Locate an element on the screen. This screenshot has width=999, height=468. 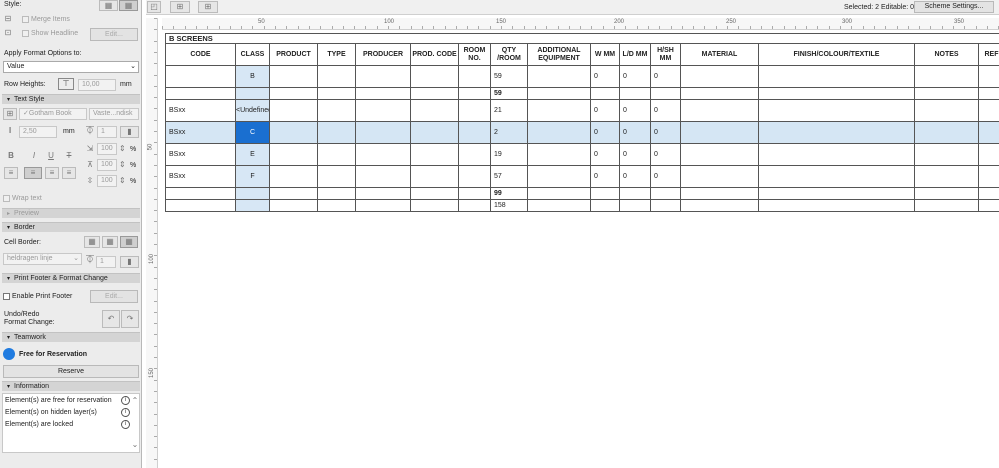
print-footer-section-header: ▾ Print Footer & Format Change is located at coordinates (71, 278).